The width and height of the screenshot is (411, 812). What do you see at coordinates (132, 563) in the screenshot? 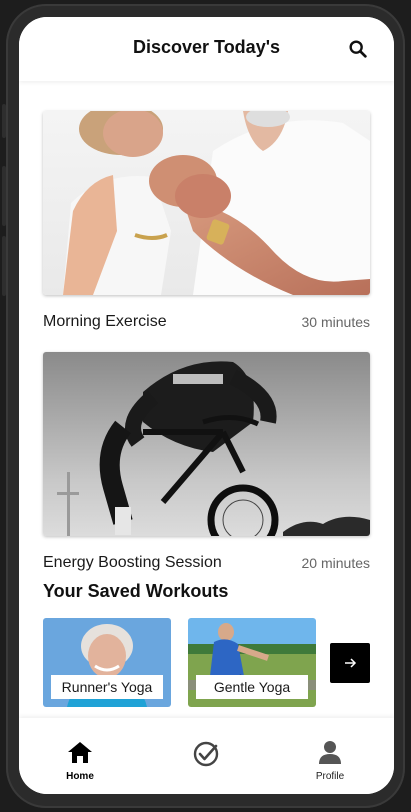
I see `workout-title: Energy Boosting Session` at bounding box center [132, 563].